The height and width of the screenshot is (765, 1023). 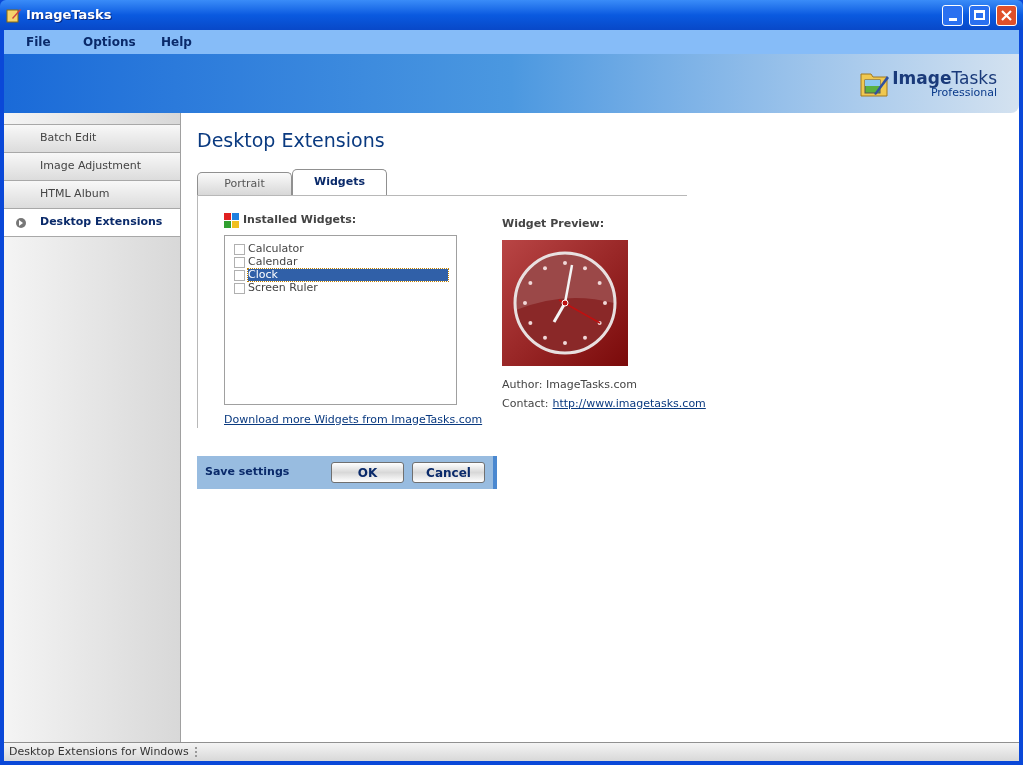 I want to click on pencil-notepad-icon, so click(x=14, y=15).